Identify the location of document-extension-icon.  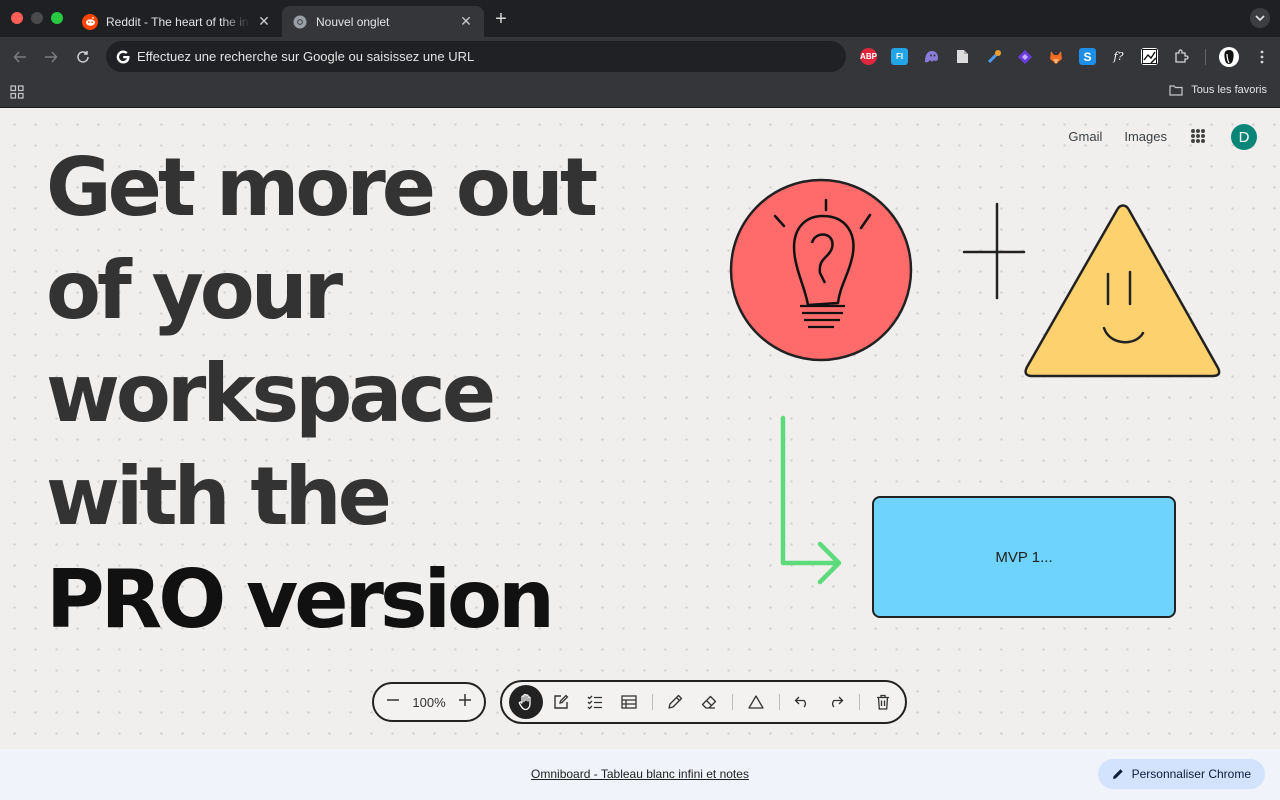
(962, 56).